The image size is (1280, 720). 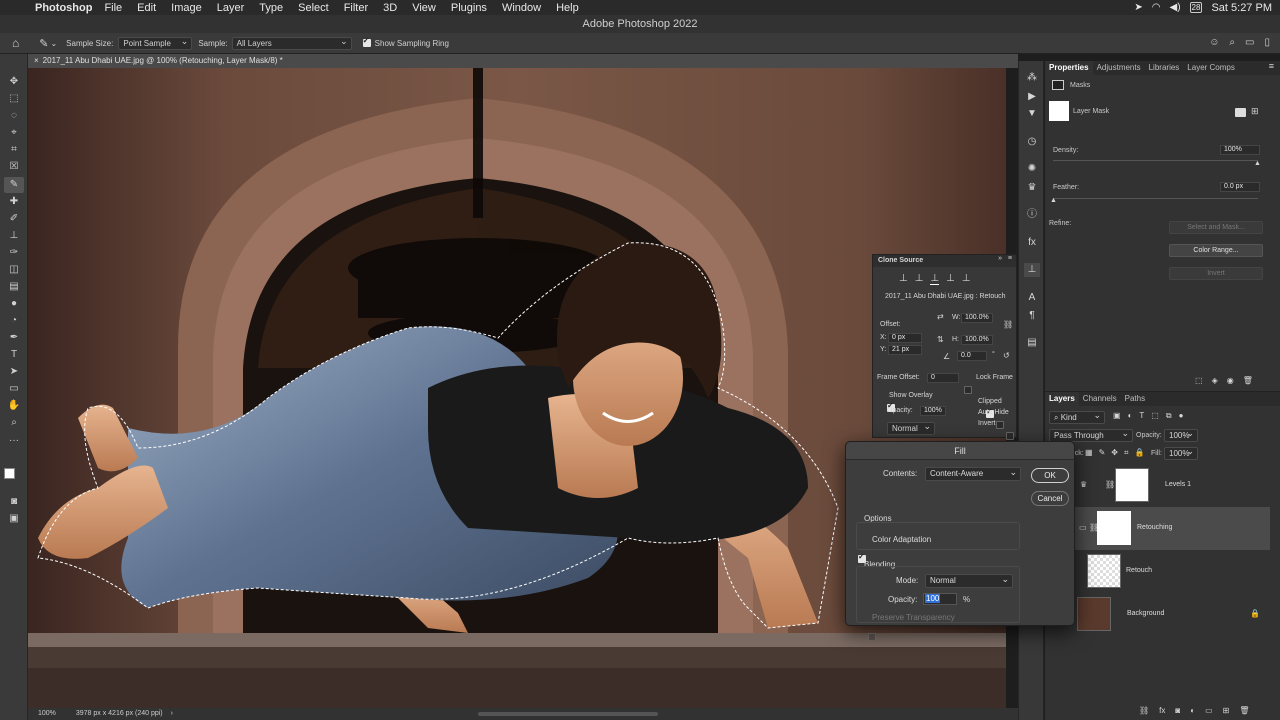 What do you see at coordinates (231, 8) in the screenshot?
I see `menu-layer: Layer` at bounding box center [231, 8].